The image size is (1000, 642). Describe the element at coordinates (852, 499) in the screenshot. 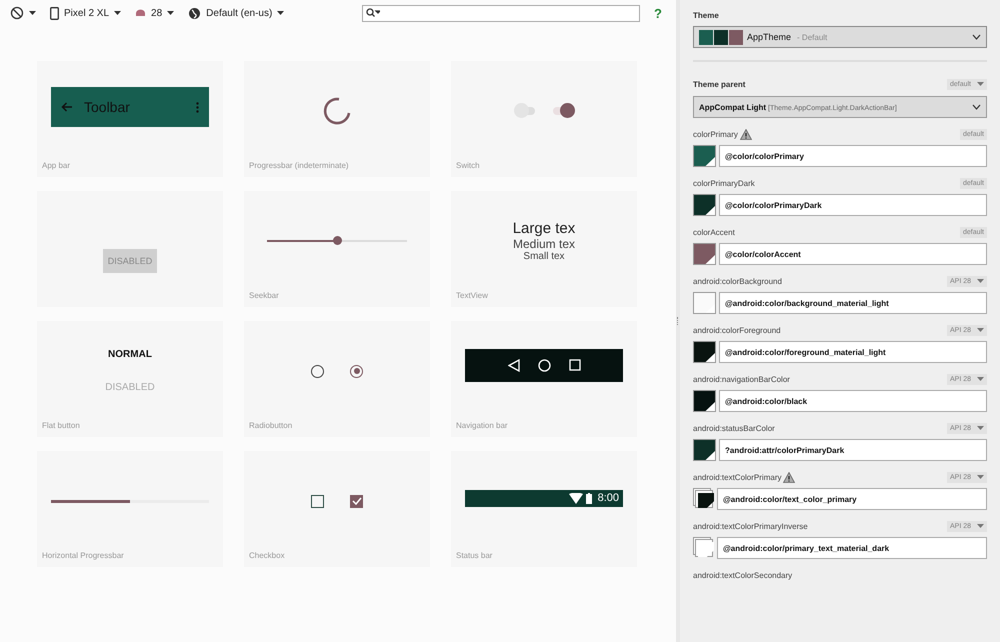

I see `value-field: @android:color/text_color_primary` at that location.